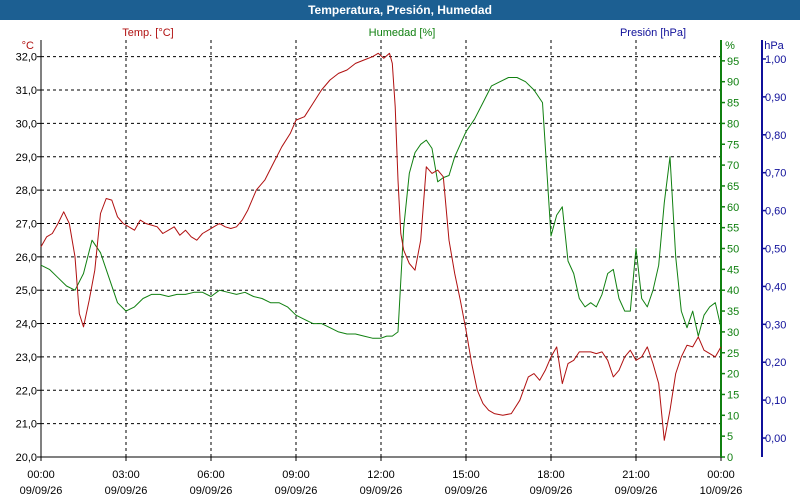 Image resolution: width=800 pixels, height=500 pixels. I want to click on legend-humidity: Humedad [%], so click(402, 33).